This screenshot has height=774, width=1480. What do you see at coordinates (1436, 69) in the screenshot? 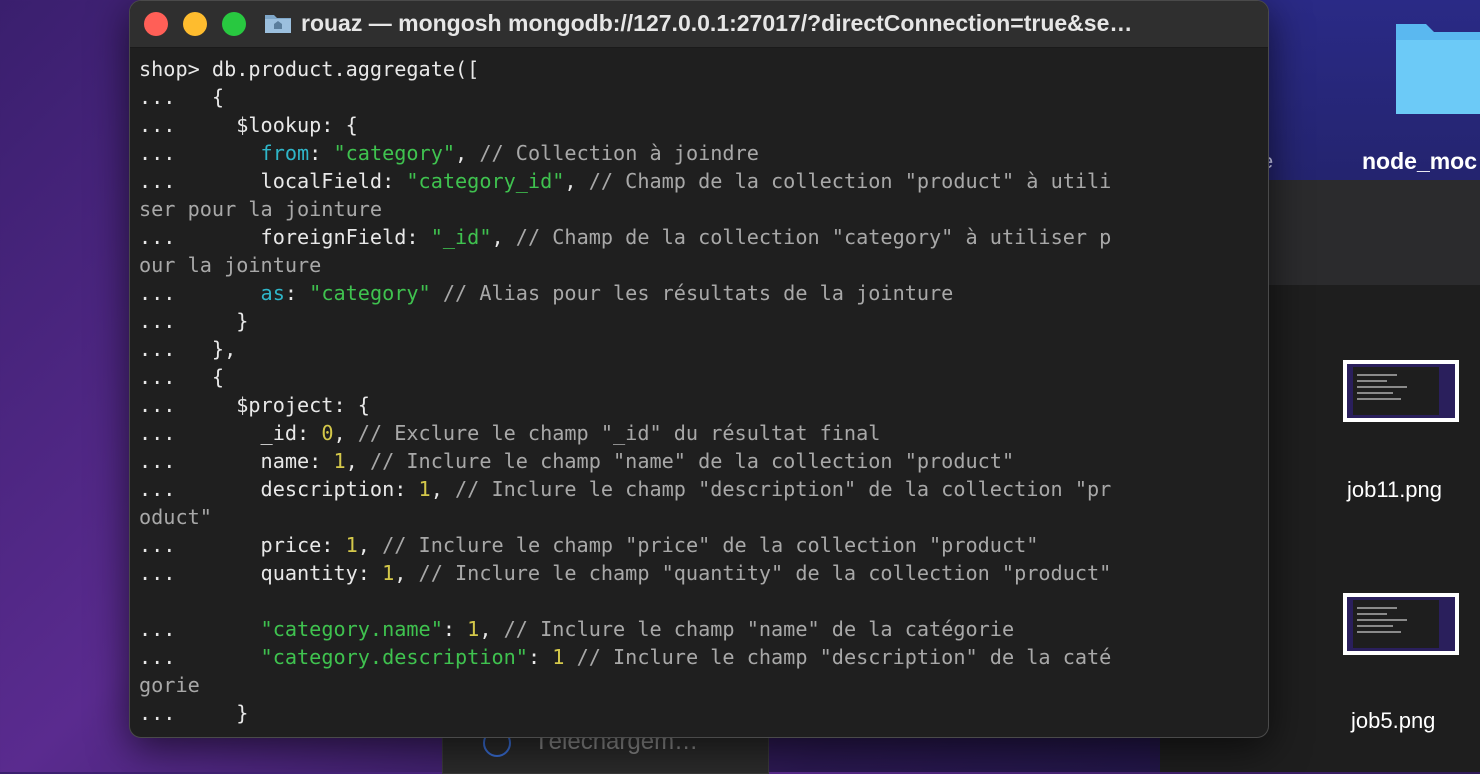
I see `folder-icon` at bounding box center [1436, 69].